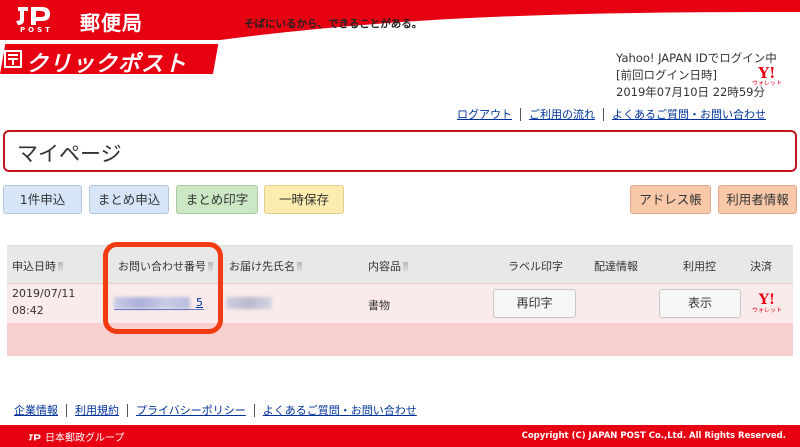 The image size is (800, 447). What do you see at coordinates (107, 64) in the screenshot?
I see `brand-name: クリックポスト` at bounding box center [107, 64].